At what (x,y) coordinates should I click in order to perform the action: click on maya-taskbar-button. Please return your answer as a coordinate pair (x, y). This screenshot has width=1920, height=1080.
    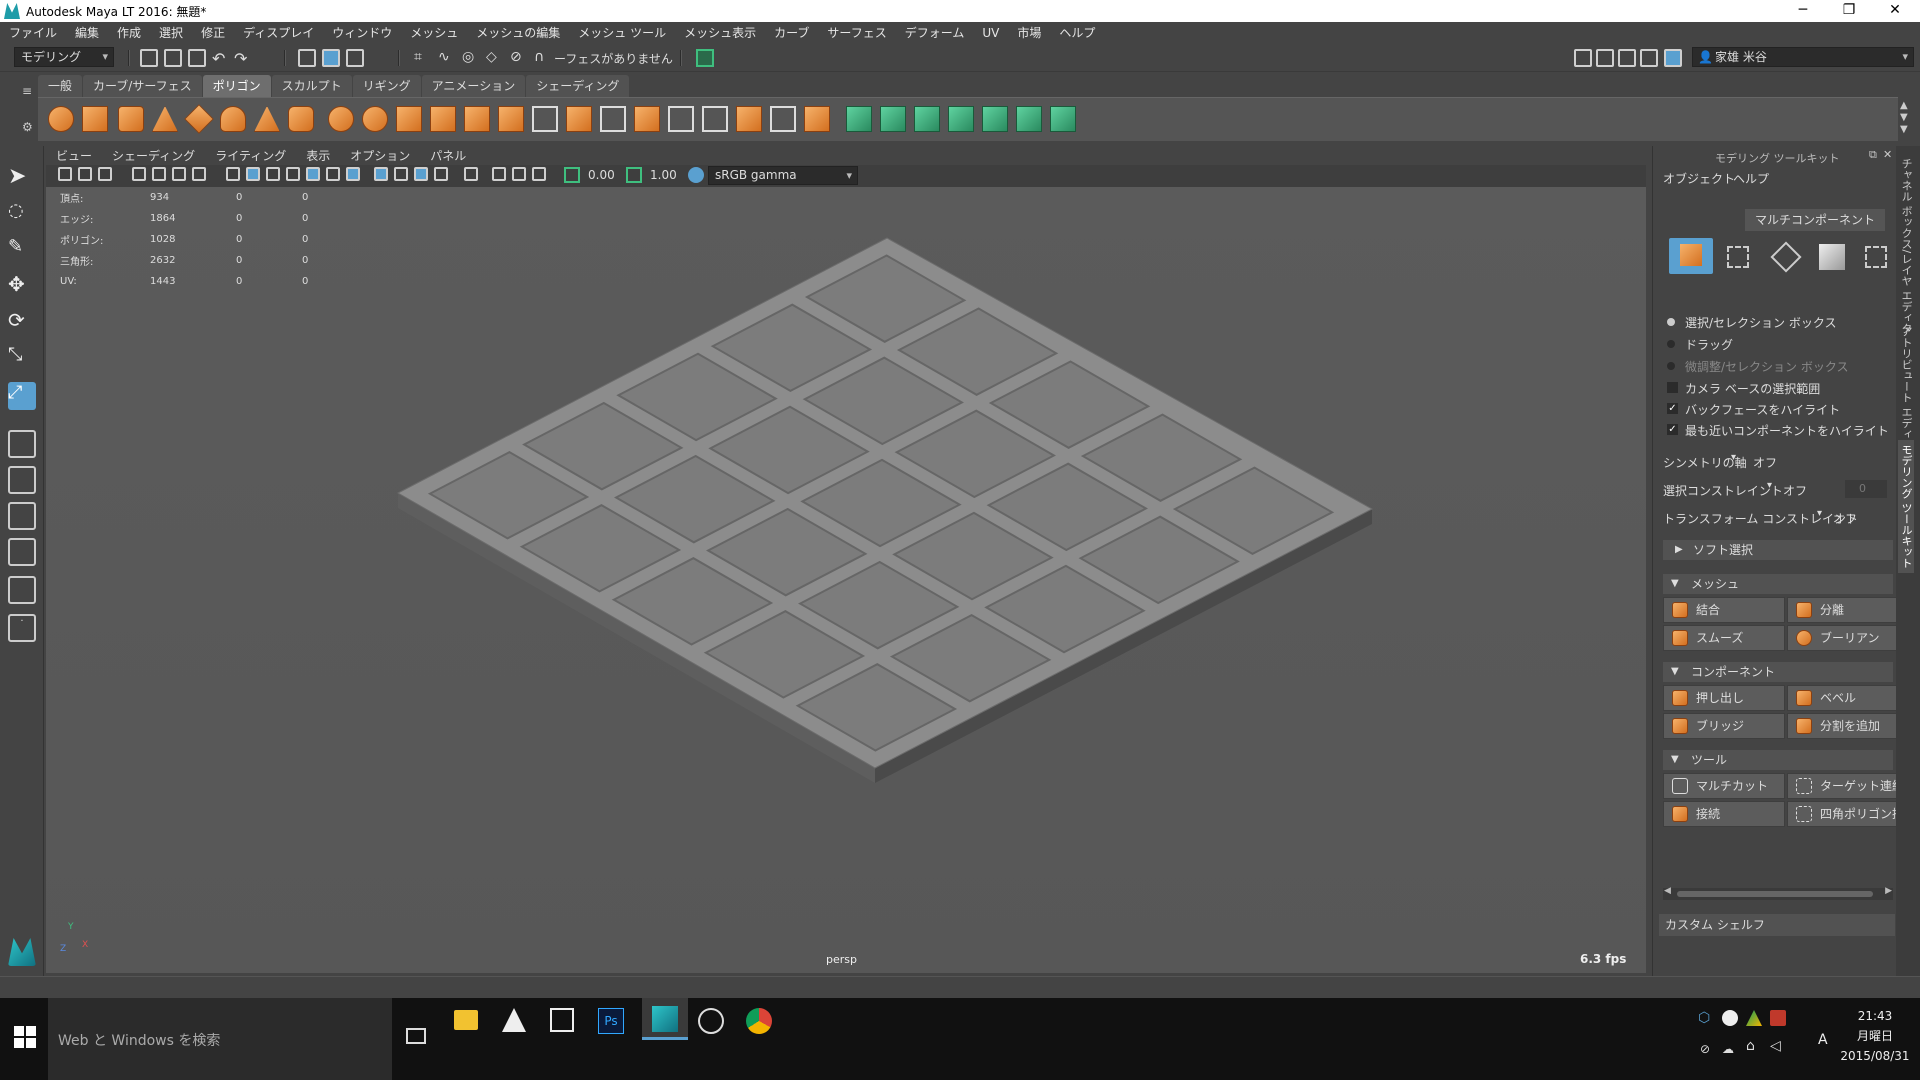
    Looking at the image, I should click on (665, 1019).